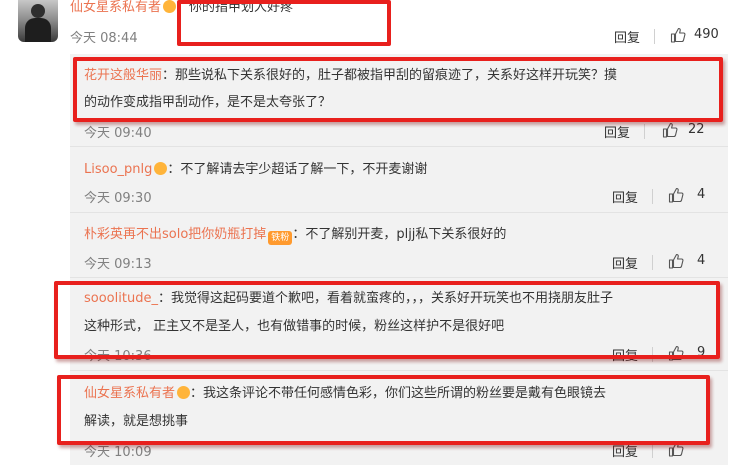 This screenshot has height=465, width=744. What do you see at coordinates (625, 262) in the screenshot?
I see `reply-3-reply-button: 回复` at bounding box center [625, 262].